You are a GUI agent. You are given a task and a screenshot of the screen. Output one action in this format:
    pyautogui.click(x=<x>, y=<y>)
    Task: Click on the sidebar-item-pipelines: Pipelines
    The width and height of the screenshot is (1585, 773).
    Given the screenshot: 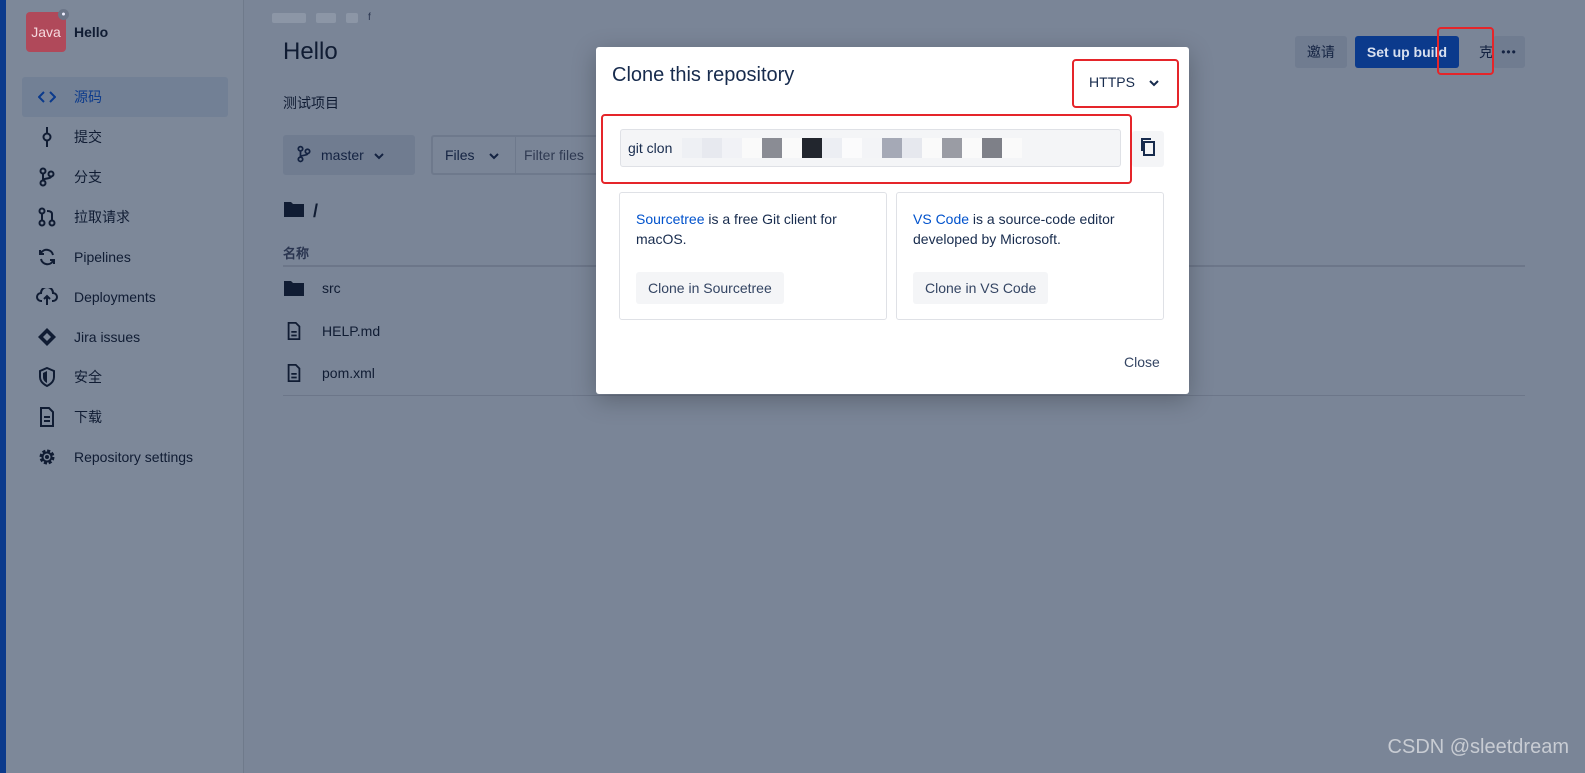 What is the action you would take?
    pyautogui.click(x=125, y=257)
    